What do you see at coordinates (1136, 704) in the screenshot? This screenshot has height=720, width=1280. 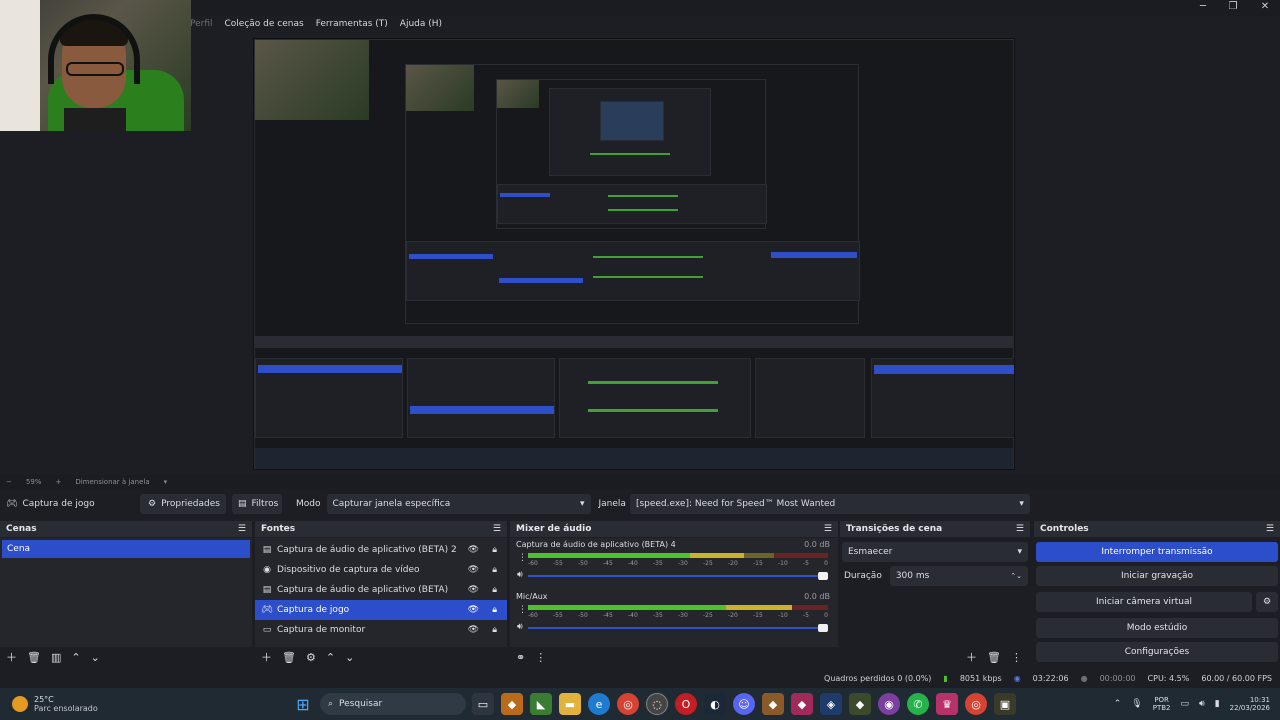 I see `microphone-icon: 🎙︎` at bounding box center [1136, 704].